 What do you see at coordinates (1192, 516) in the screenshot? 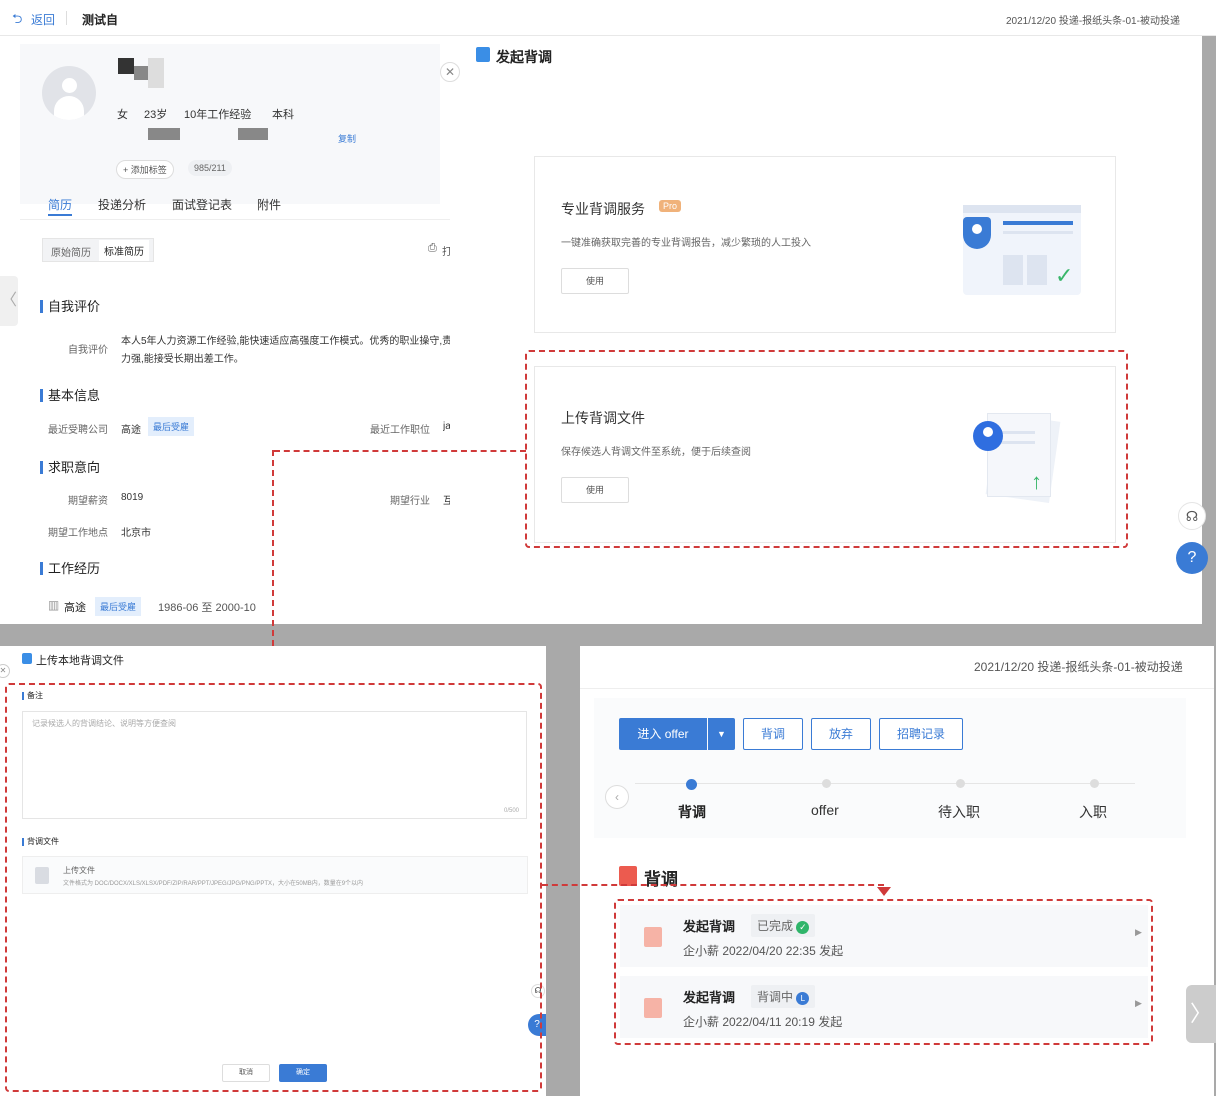
I see `headset-icon: ☊` at bounding box center [1192, 516].